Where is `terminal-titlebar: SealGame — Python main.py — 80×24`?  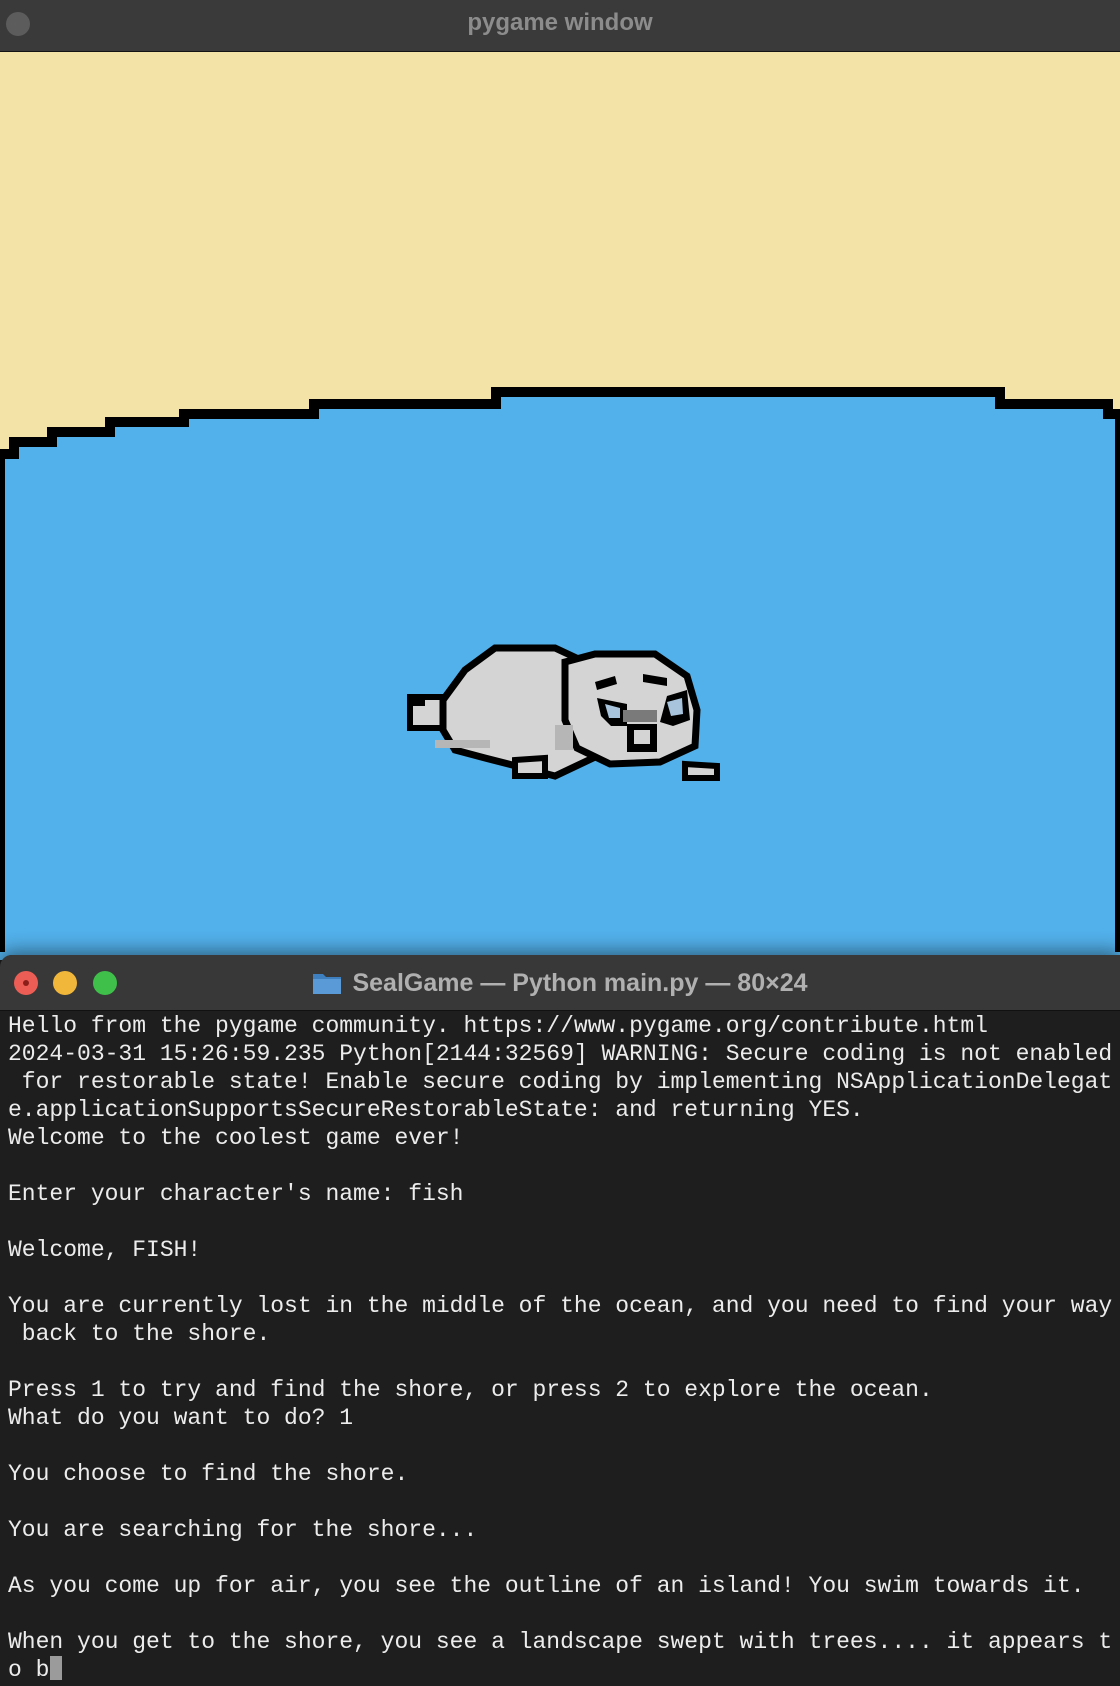 terminal-titlebar: SealGame — Python main.py — 80×24 is located at coordinates (560, 983).